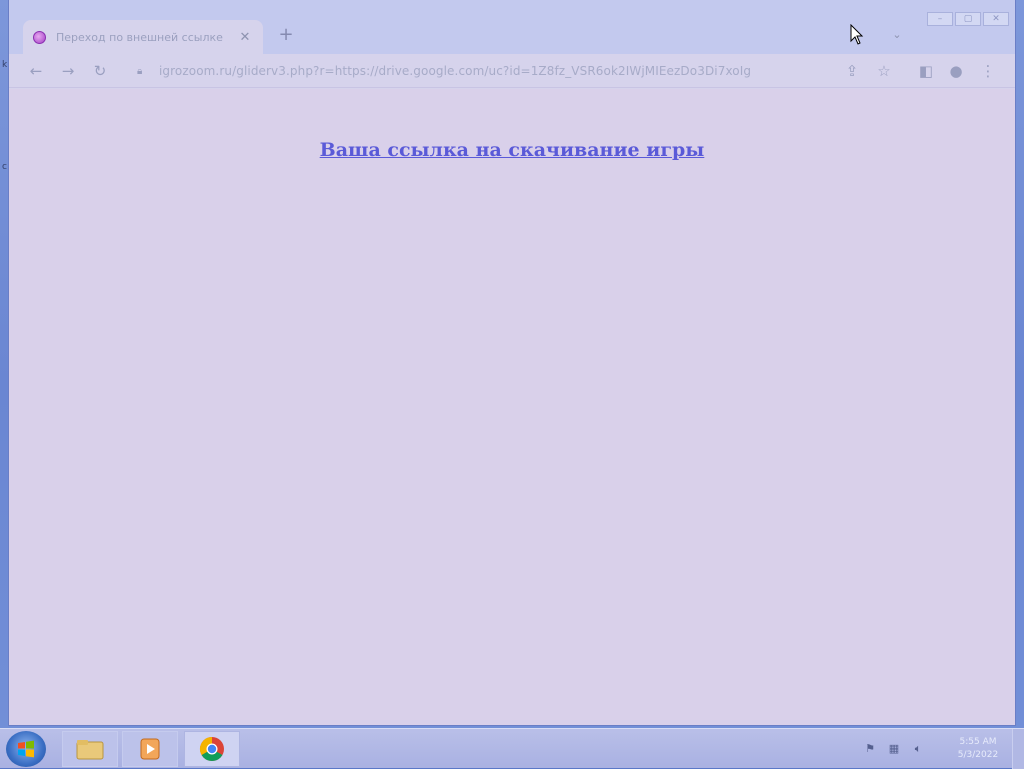  What do you see at coordinates (884, 71) in the screenshot?
I see `bookmark-star-icon: ☆` at bounding box center [884, 71].